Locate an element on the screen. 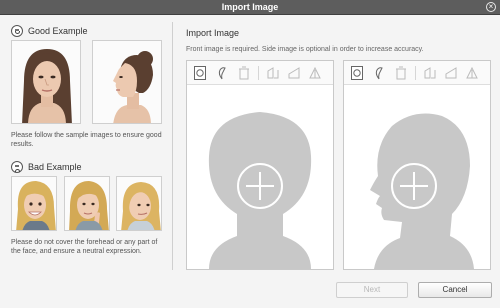 The height and width of the screenshot is (308, 500). good-example-front-photo is located at coordinates (46, 82).